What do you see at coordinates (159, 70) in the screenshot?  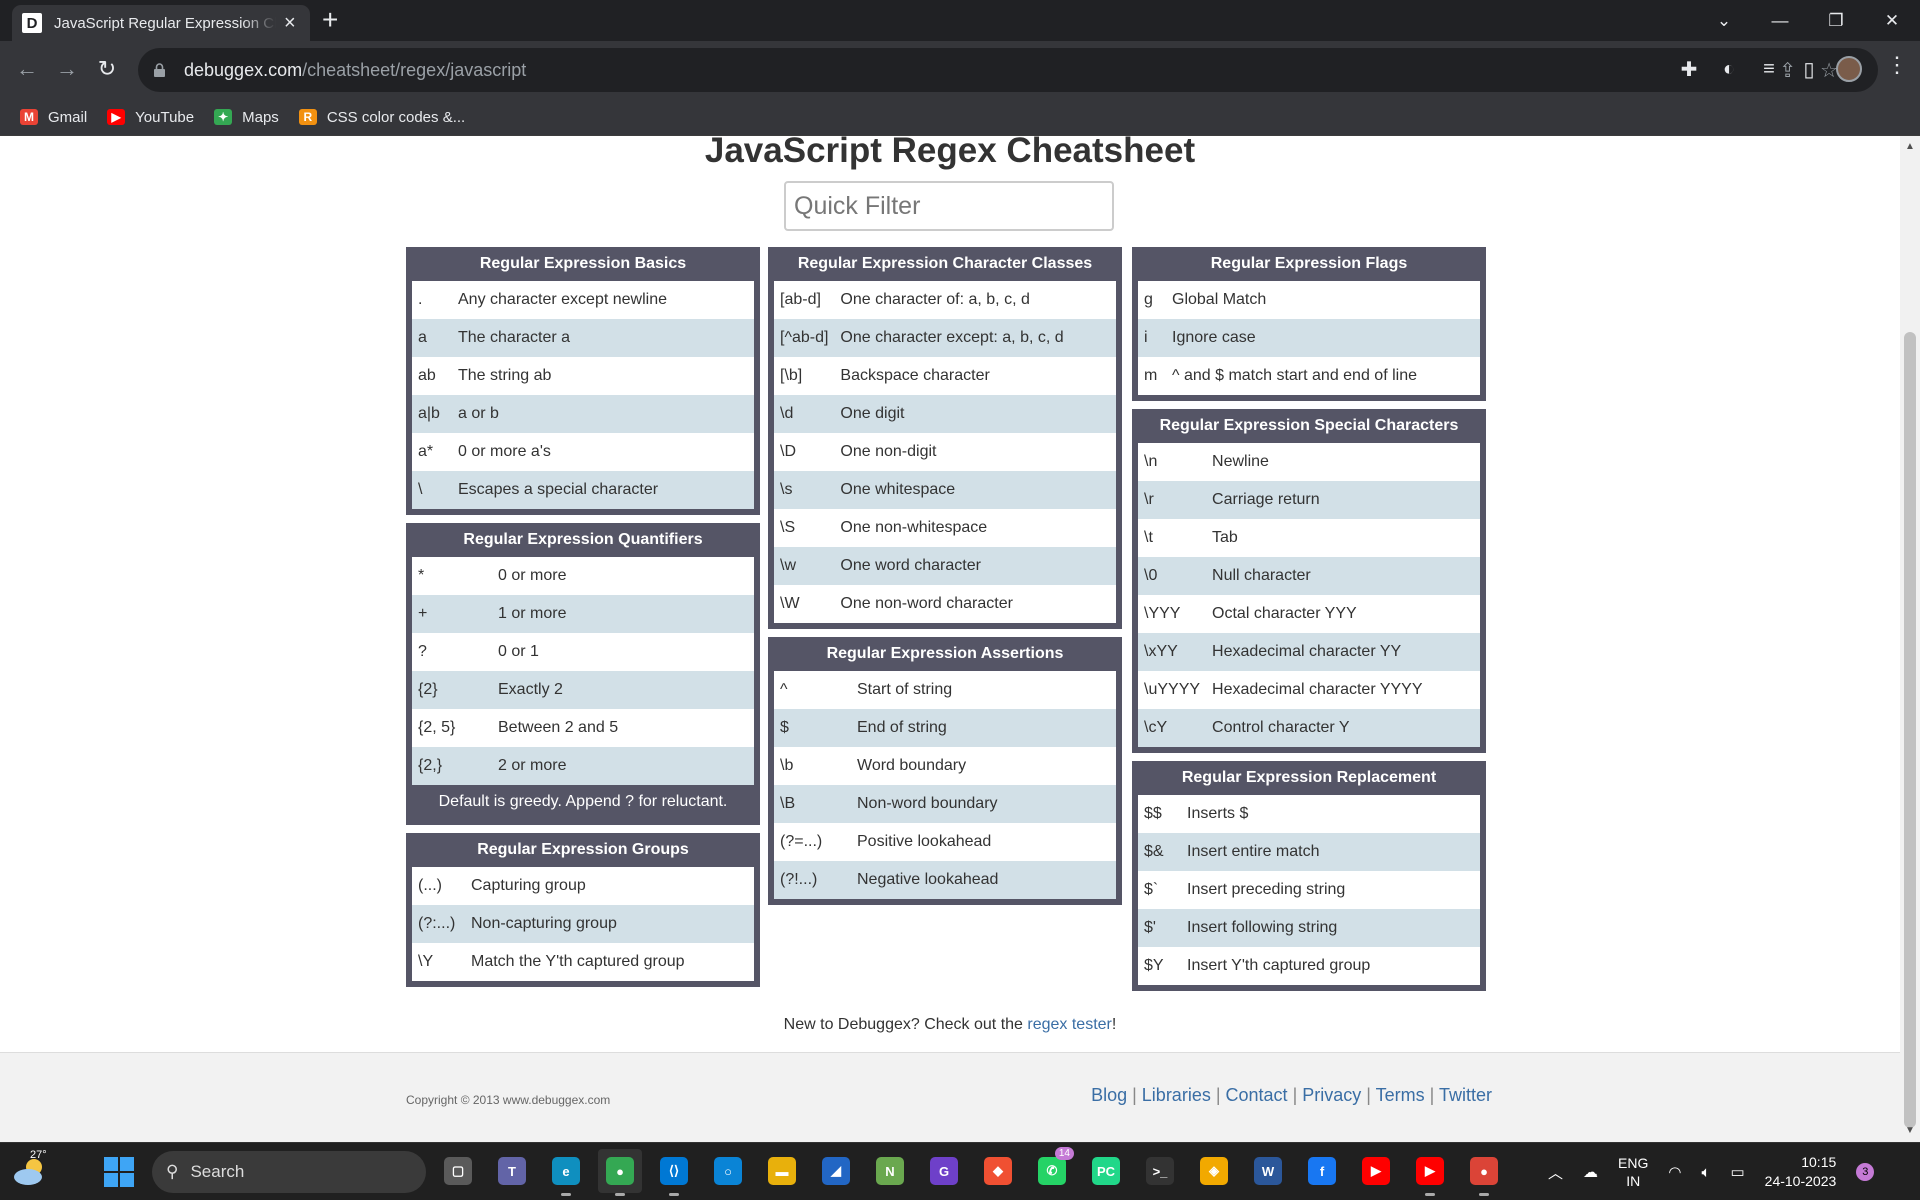 I see `lock-icon` at bounding box center [159, 70].